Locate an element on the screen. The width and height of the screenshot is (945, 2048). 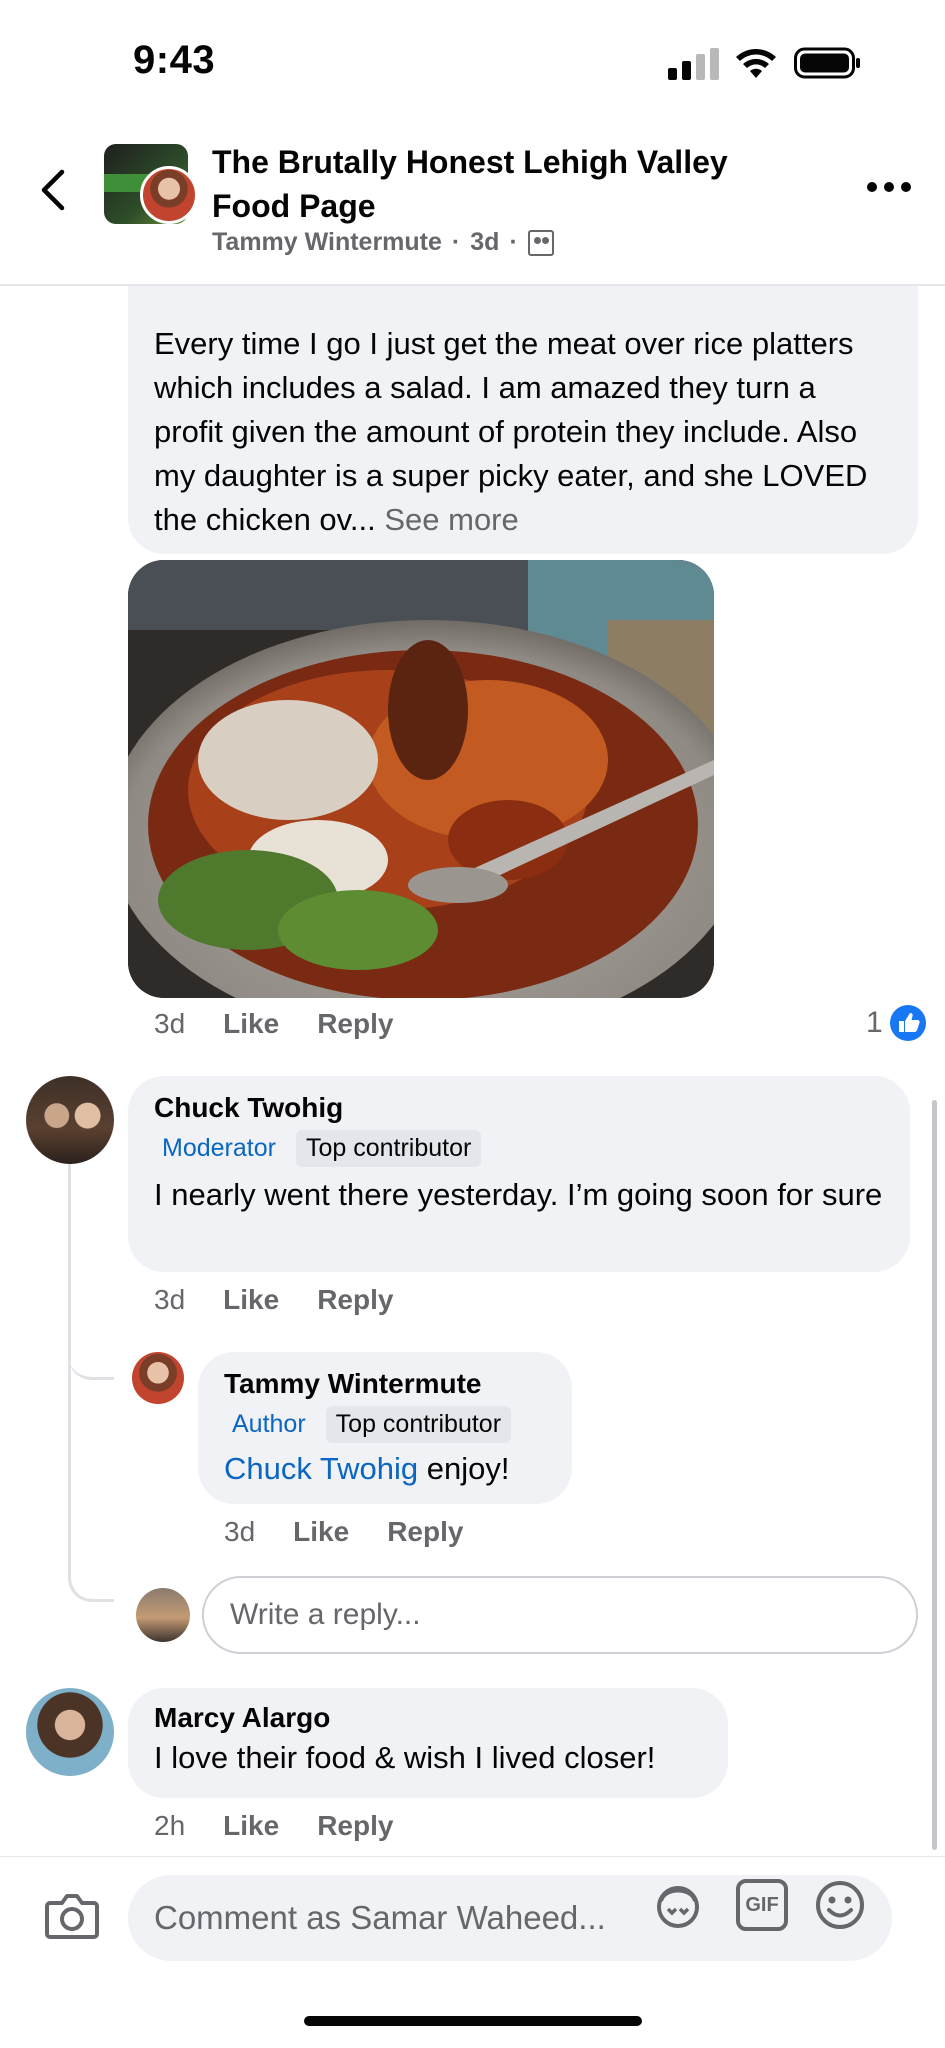
commenter-name: Marcy Alargo is located at coordinates (428, 1718).